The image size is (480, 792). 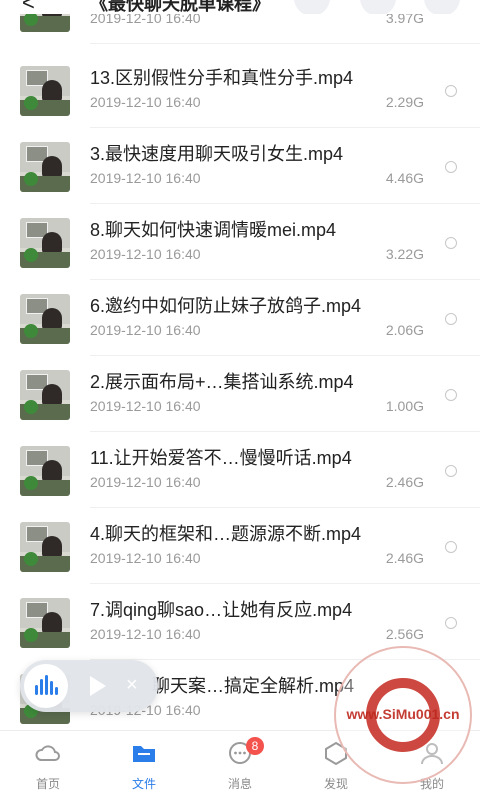 What do you see at coordinates (213, 230) in the screenshot?
I see `file-name: 8.聊天如何快速调情暖mei.mp4` at bounding box center [213, 230].